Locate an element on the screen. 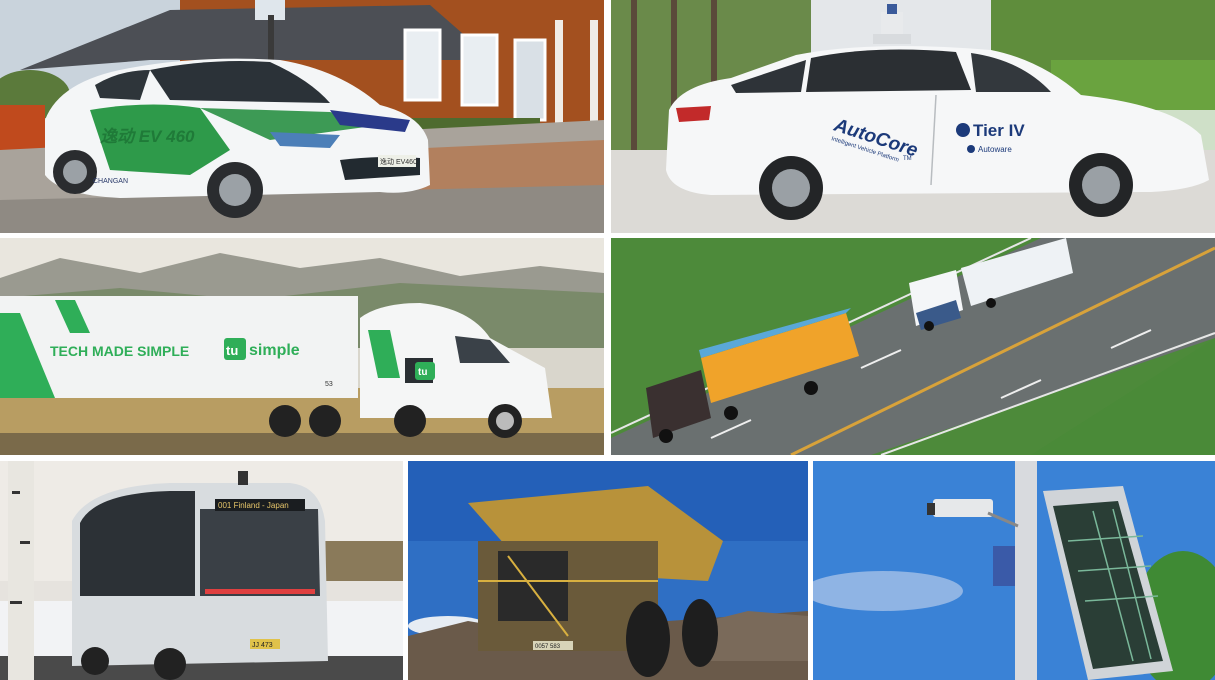 The width and height of the screenshot is (1215, 680). tech-made-simple-text: TECH MADE SIMPLE is located at coordinates (119, 351).